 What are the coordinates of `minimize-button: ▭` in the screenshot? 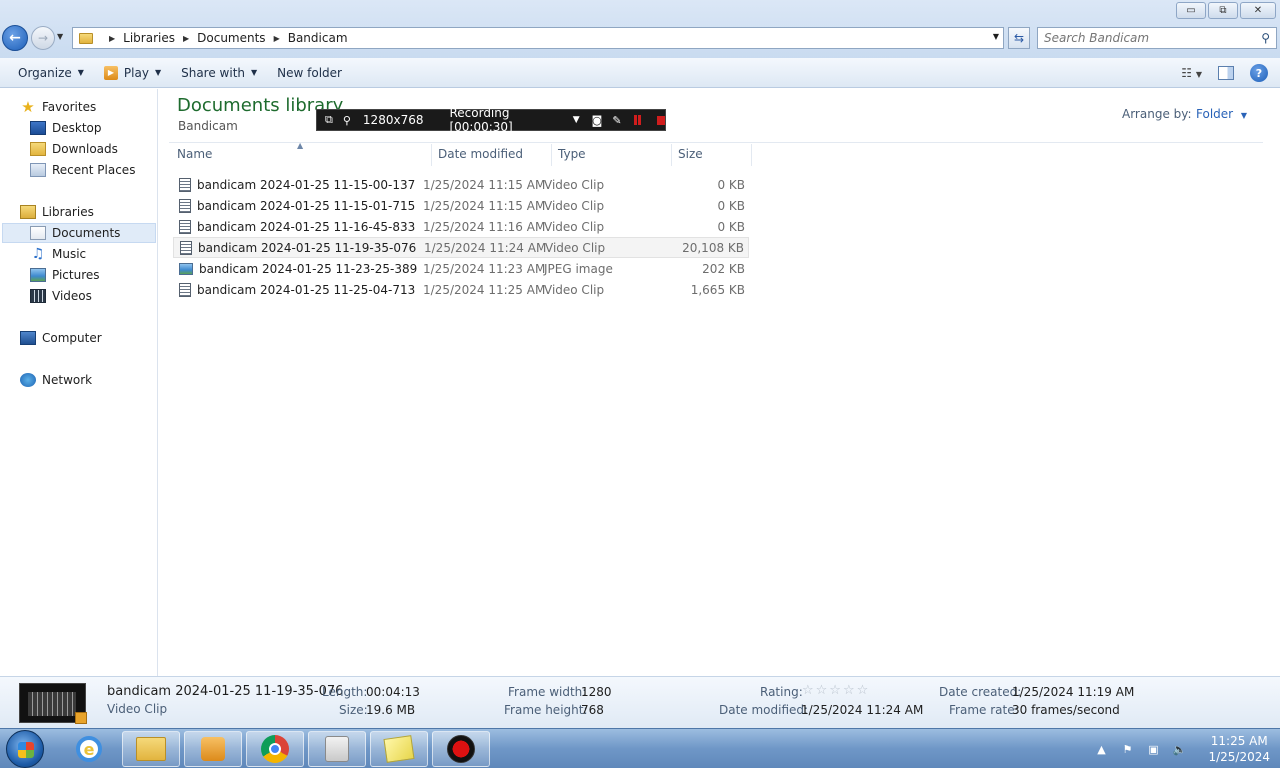 It's located at (1191, 10).